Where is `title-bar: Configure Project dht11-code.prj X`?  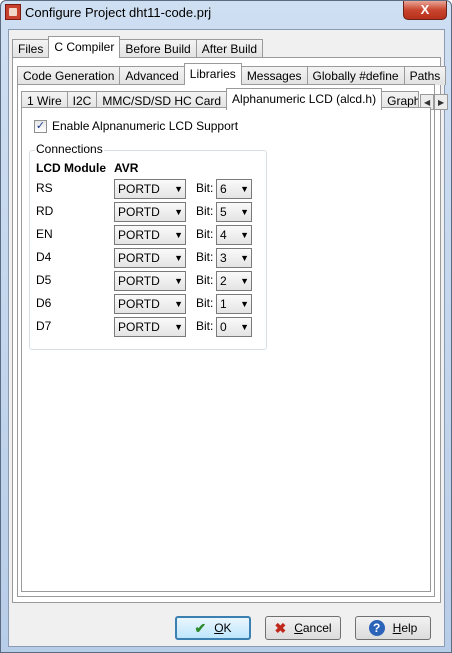
title-bar: Configure Project dht11-code.prj X is located at coordinates (226, 13).